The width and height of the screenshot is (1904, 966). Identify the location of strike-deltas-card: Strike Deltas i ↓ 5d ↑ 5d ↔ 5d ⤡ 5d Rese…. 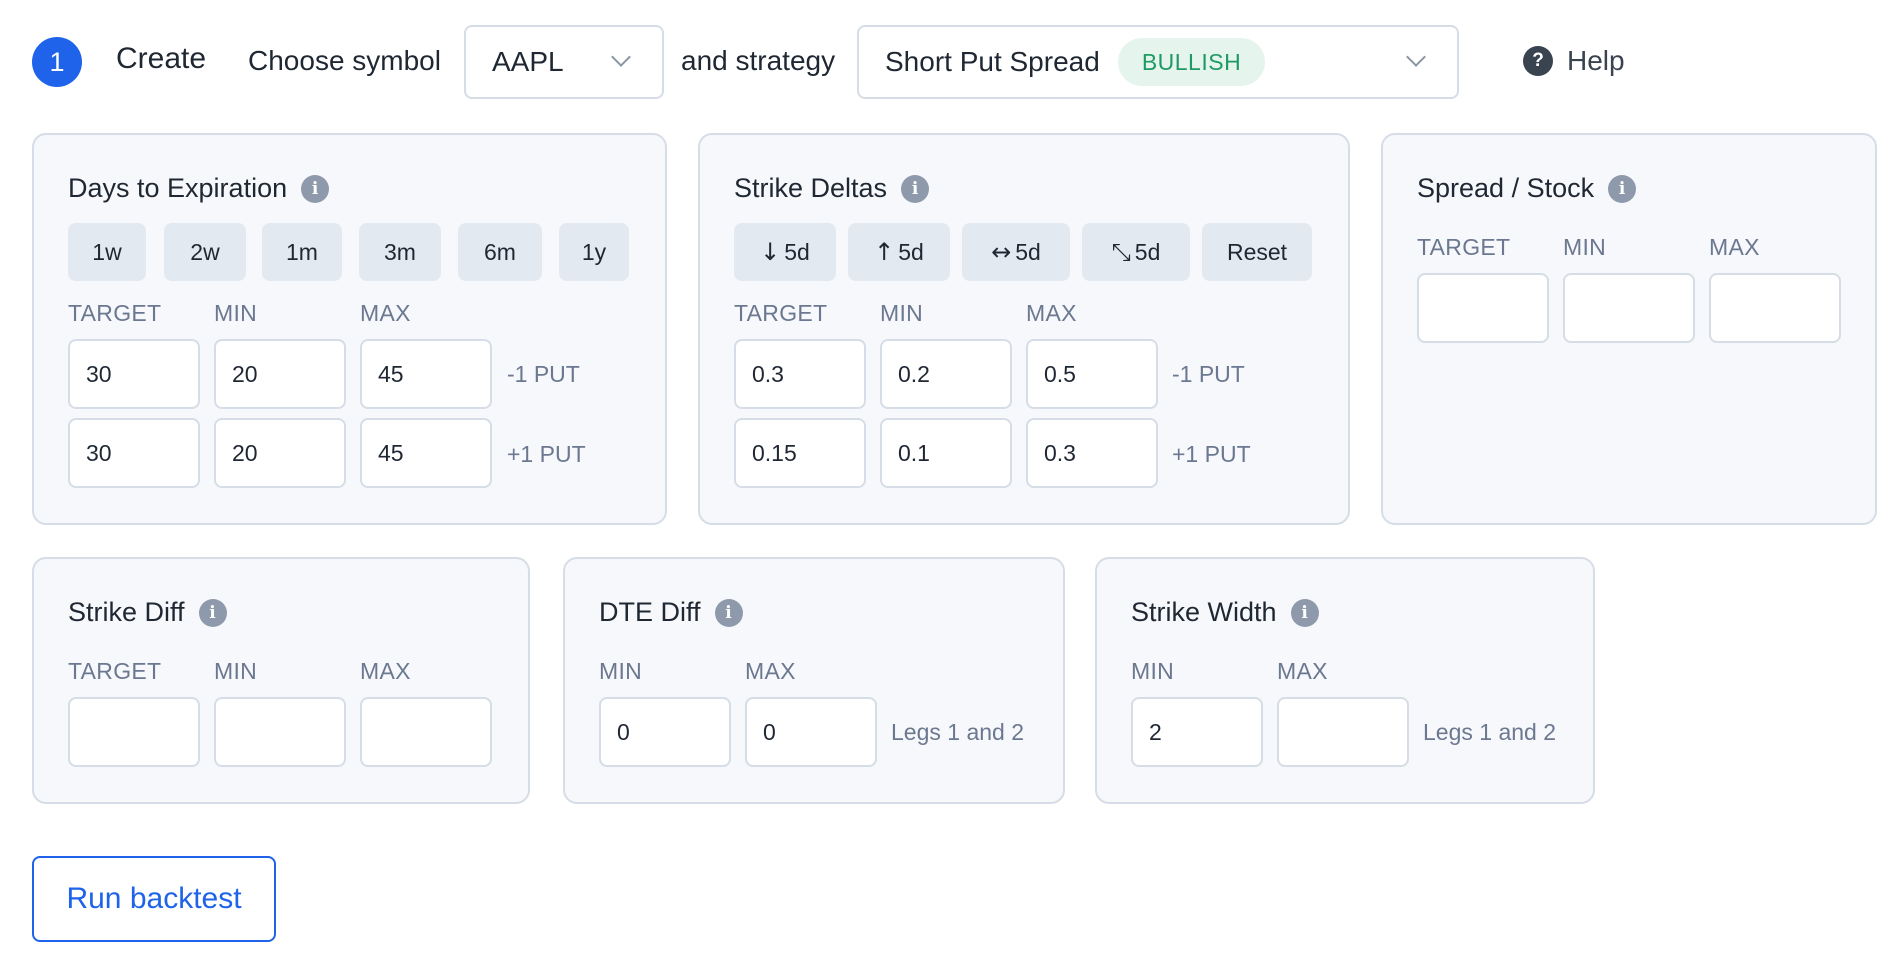
(1024, 329).